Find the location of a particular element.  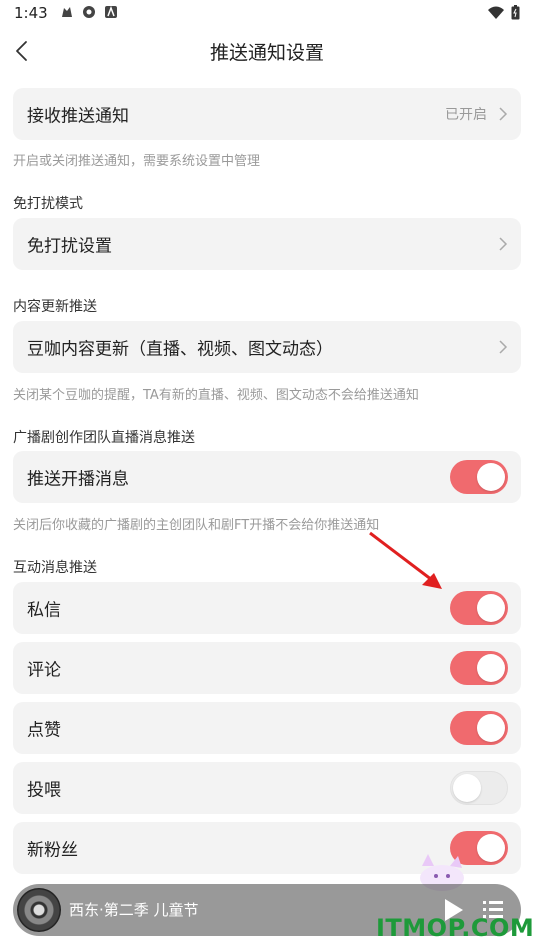

comment-toggle is located at coordinates (479, 668).